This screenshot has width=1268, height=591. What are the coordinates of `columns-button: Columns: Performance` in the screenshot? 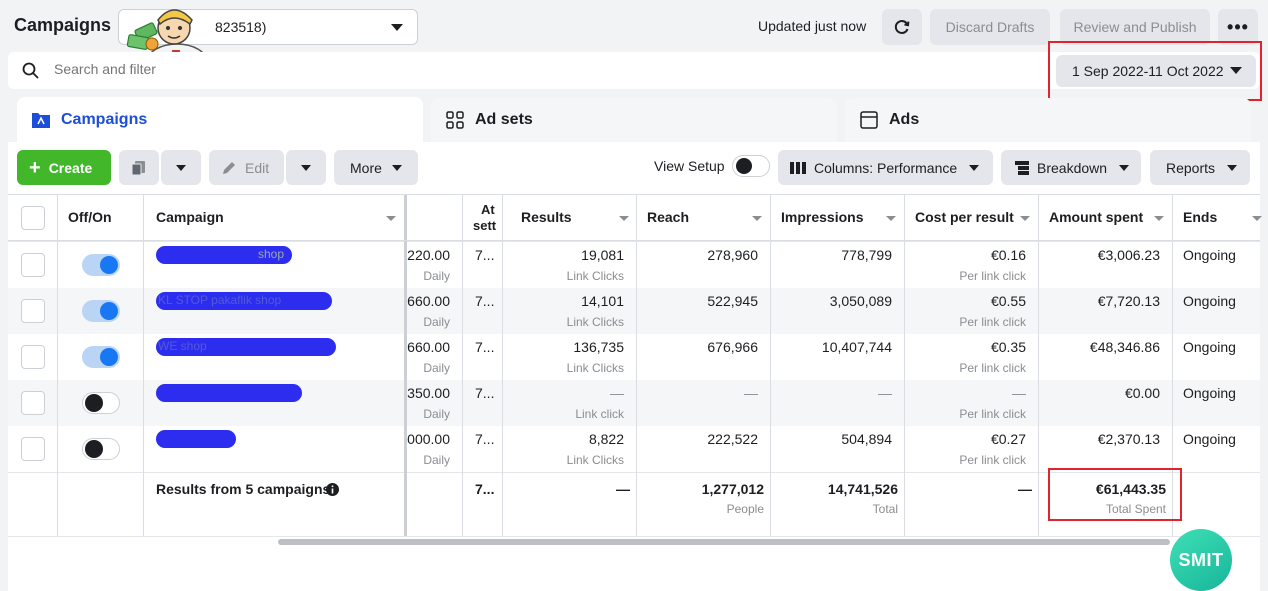 It's located at (885, 167).